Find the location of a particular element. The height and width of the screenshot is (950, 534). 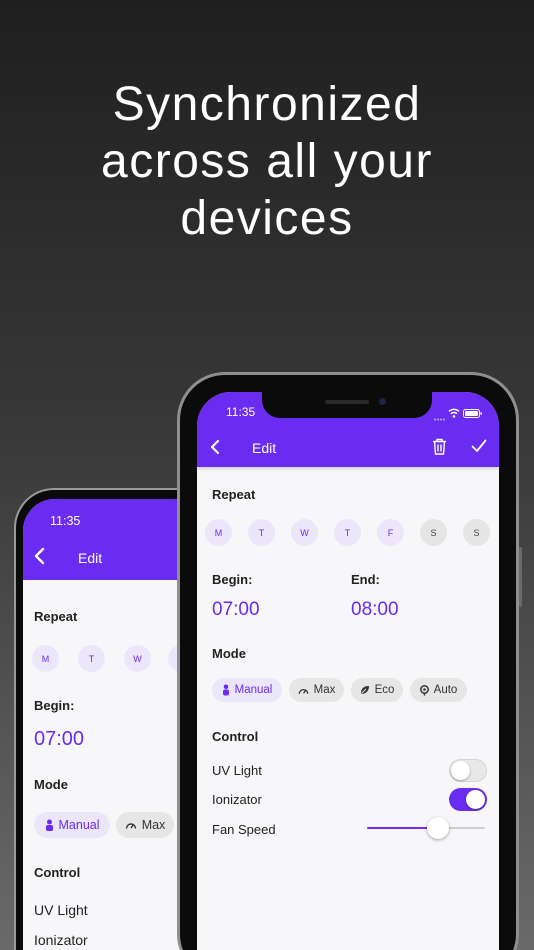

back-repeat-label: Repeat is located at coordinates (56, 616).